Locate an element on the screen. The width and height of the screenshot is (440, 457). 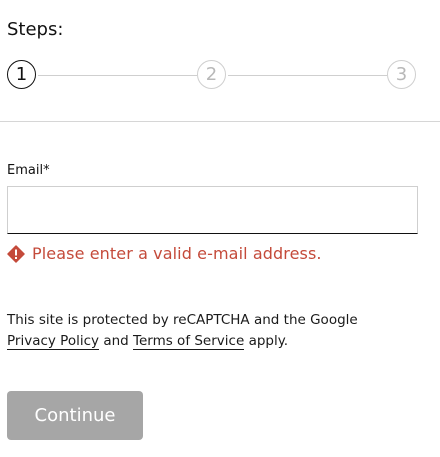
step-2-indicator: 2 is located at coordinates (211, 74).